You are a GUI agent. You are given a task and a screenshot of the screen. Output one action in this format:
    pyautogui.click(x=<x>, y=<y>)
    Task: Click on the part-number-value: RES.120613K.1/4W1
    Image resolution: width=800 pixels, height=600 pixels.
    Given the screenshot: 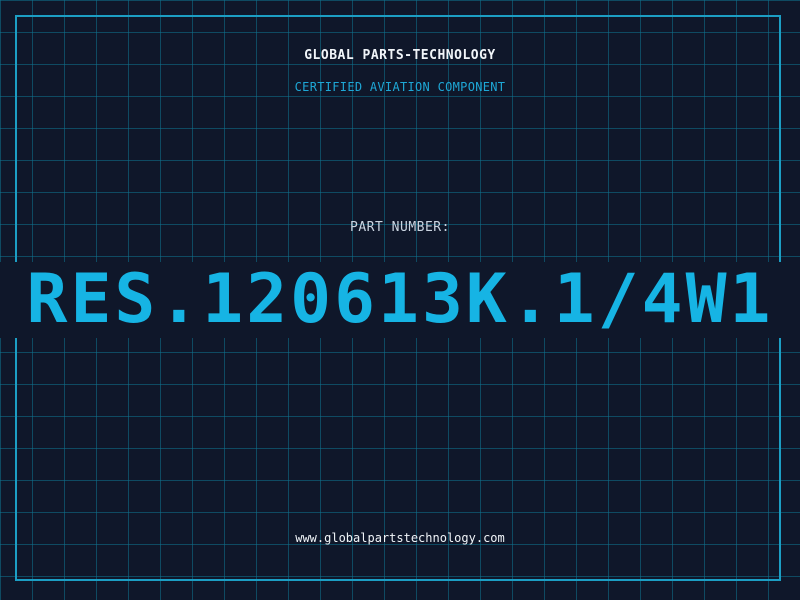 What is the action you would take?
    pyautogui.click(x=400, y=299)
    